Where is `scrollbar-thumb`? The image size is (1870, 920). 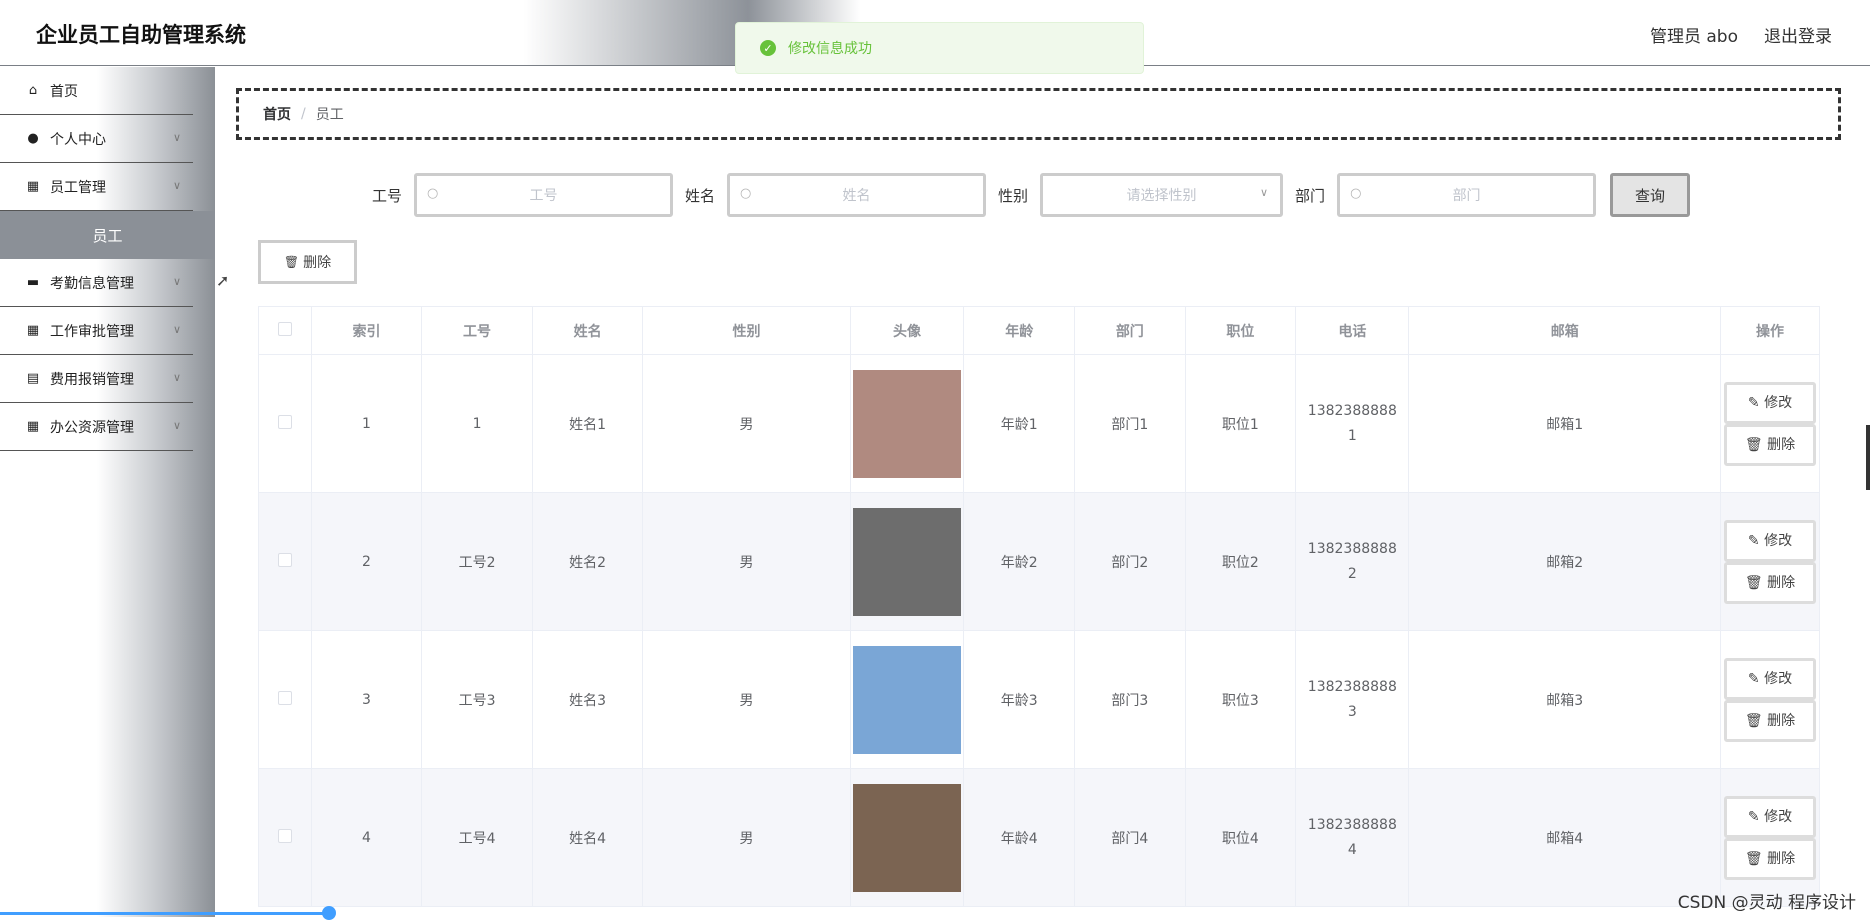
scrollbar-thumb is located at coordinates (1868, 457).